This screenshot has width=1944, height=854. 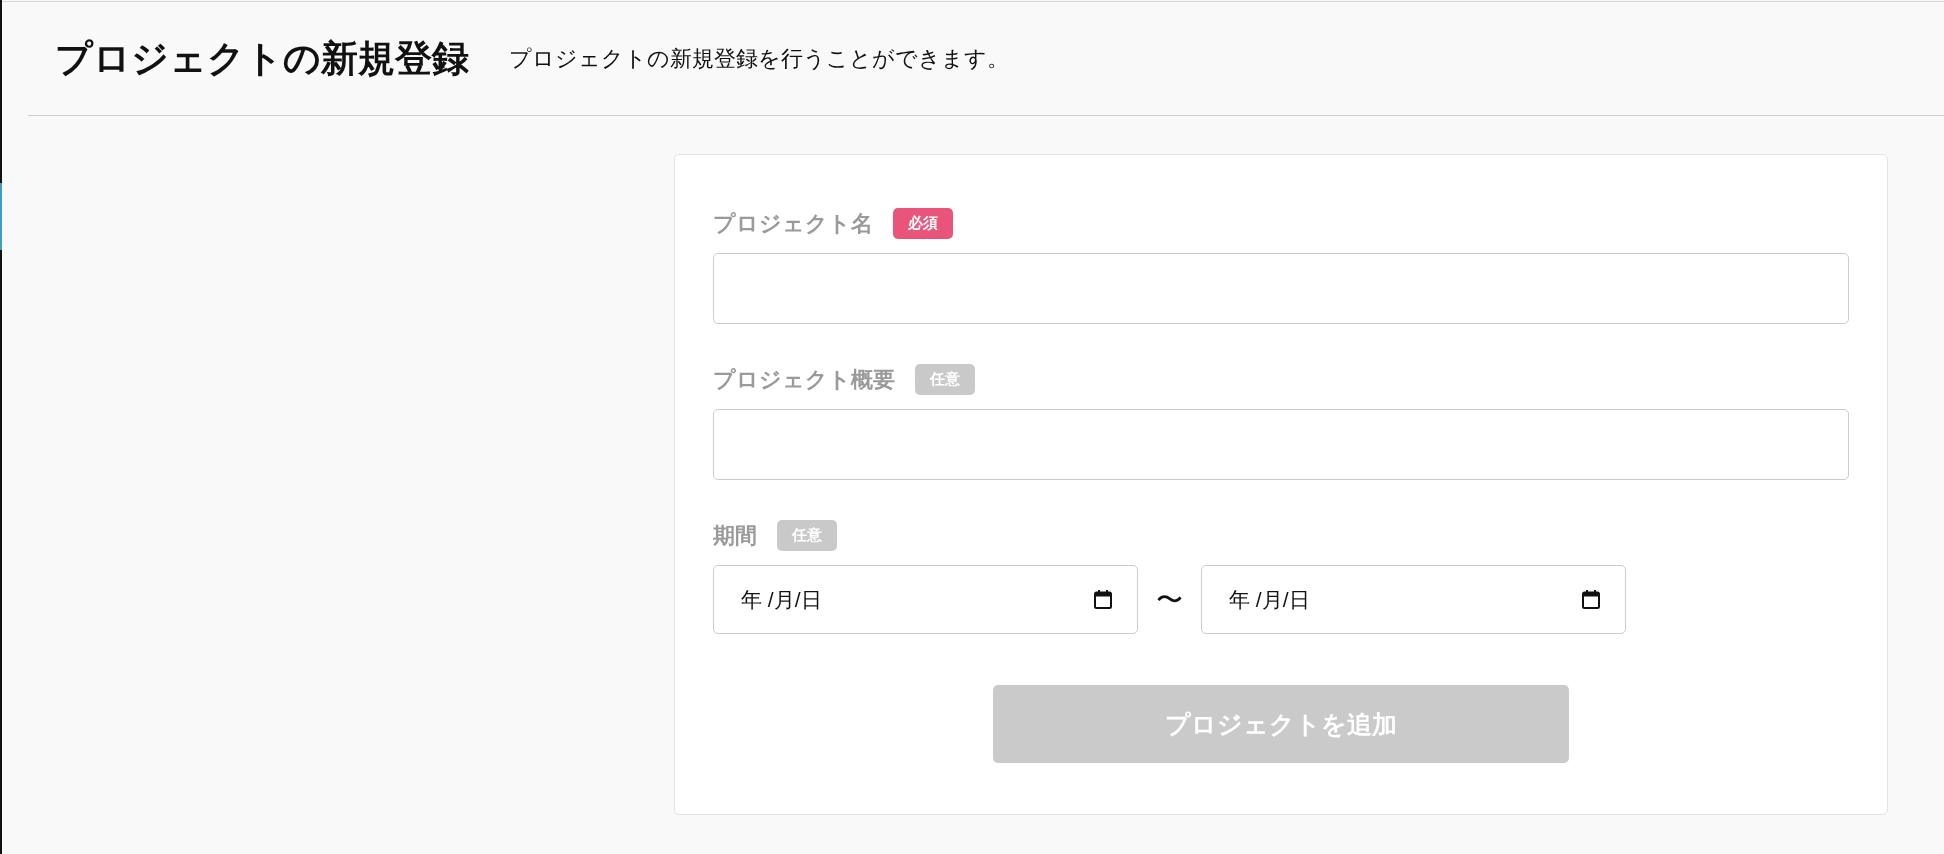 What do you see at coordinates (262, 58) in the screenshot?
I see `page-title: プロジェクトの新規登録` at bounding box center [262, 58].